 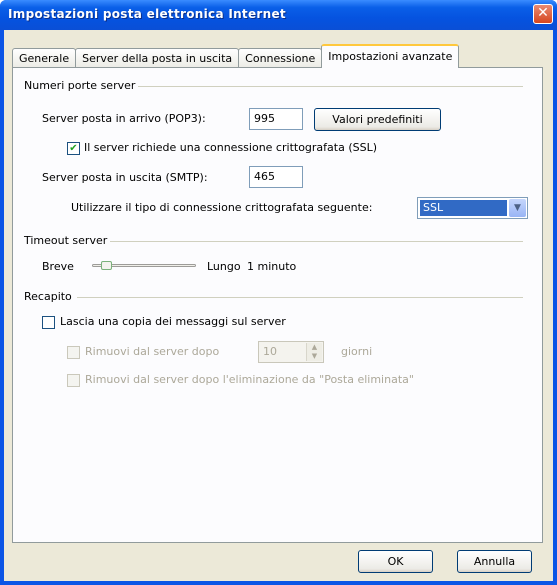 What do you see at coordinates (377, 119) in the screenshot?
I see `defaults-button: Valori predefiniti` at bounding box center [377, 119].